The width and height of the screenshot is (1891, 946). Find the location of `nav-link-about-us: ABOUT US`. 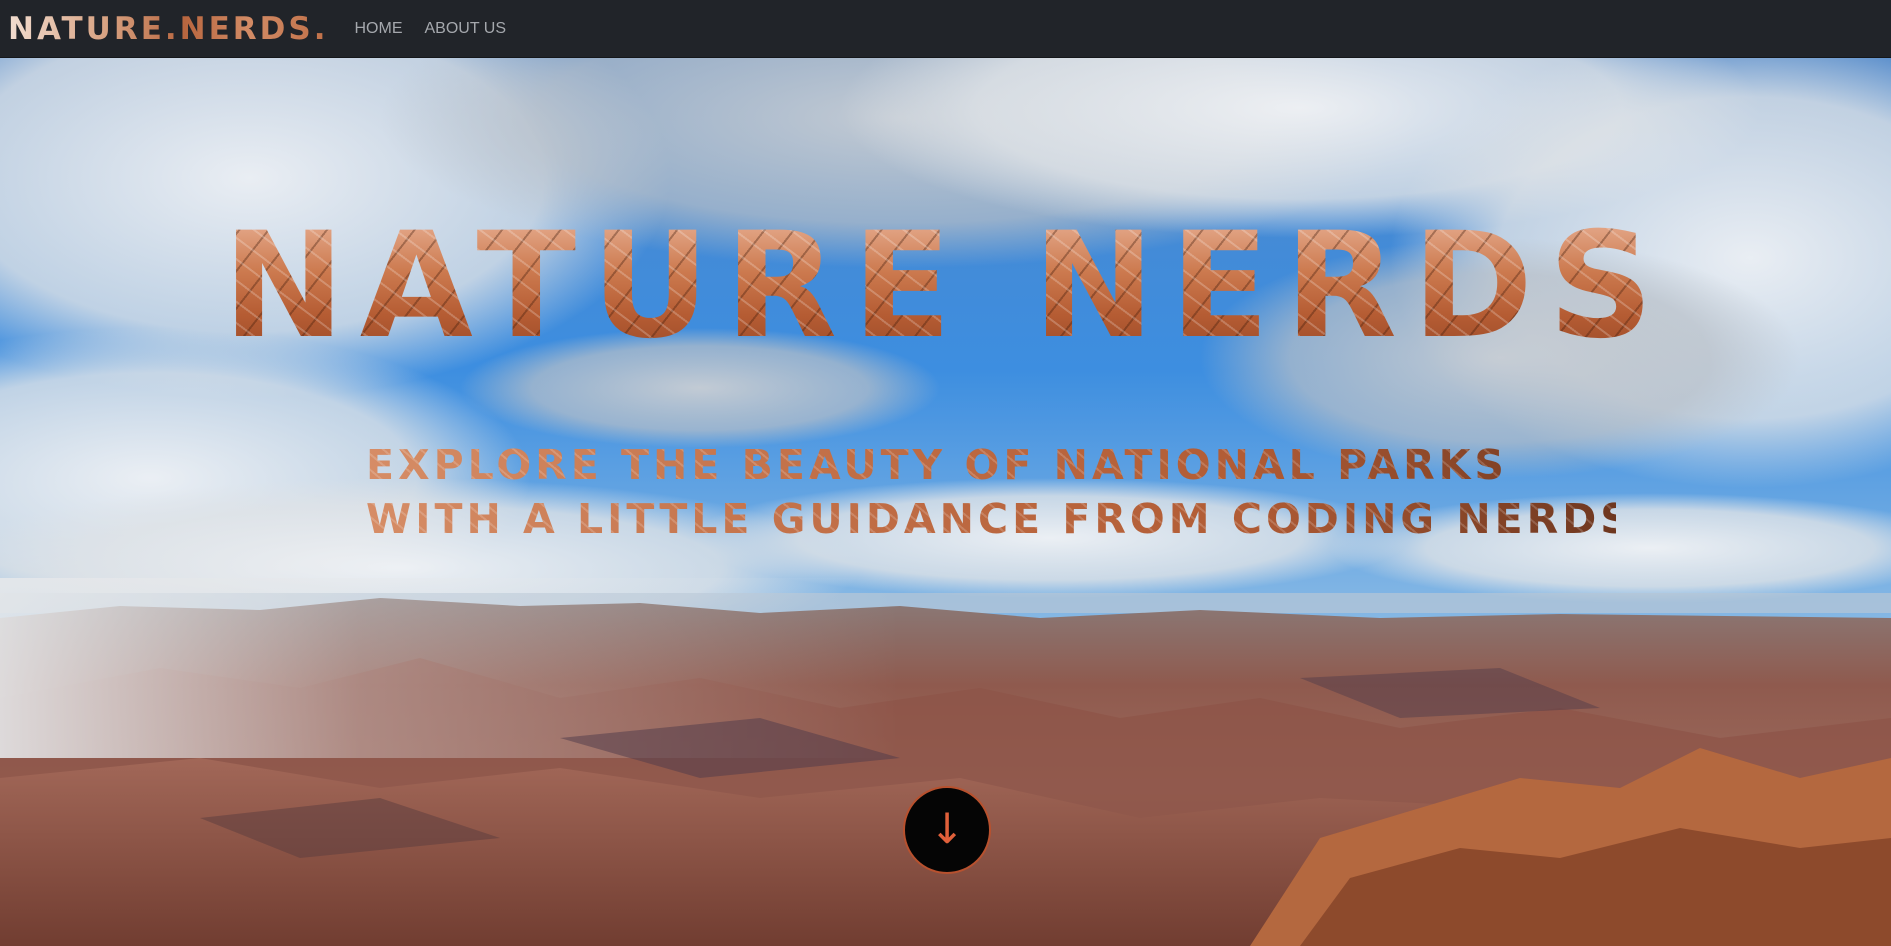

nav-link-about-us: ABOUT US is located at coordinates (466, 29).